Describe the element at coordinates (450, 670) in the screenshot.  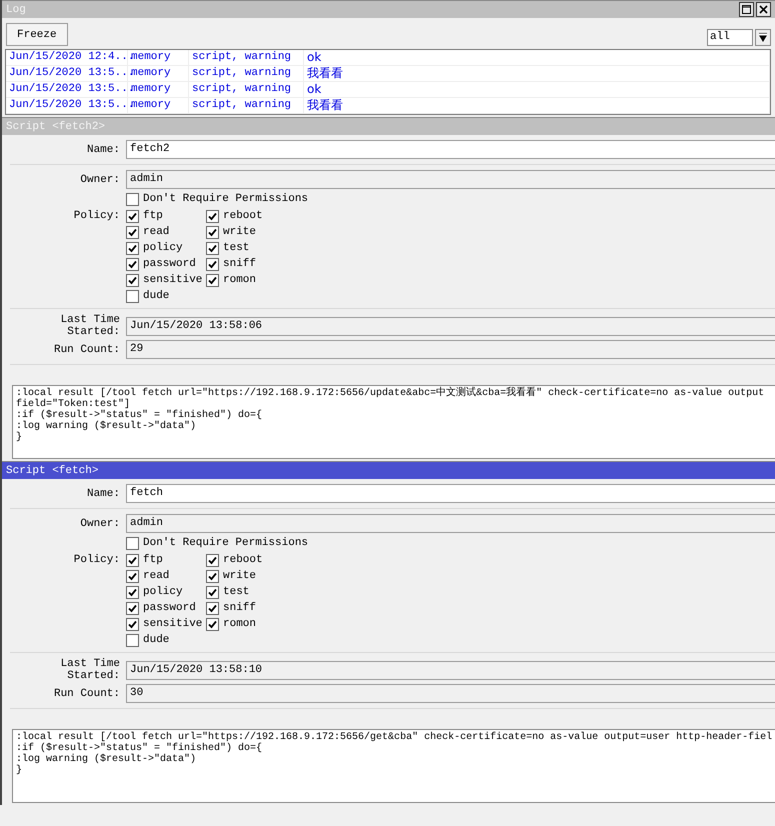
I see `last-started-field: Jun/15/2020 13:58:10` at that location.